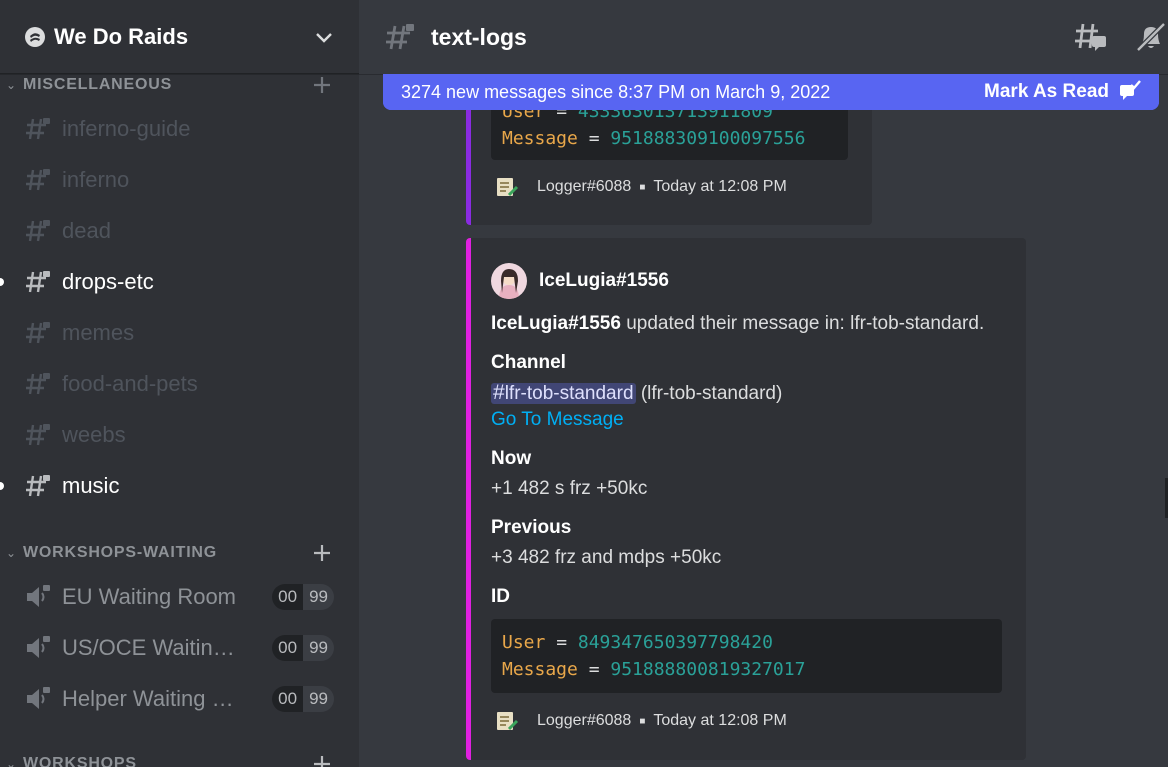  Describe the element at coordinates (35, 37) in the screenshot. I see `server-icon` at that location.